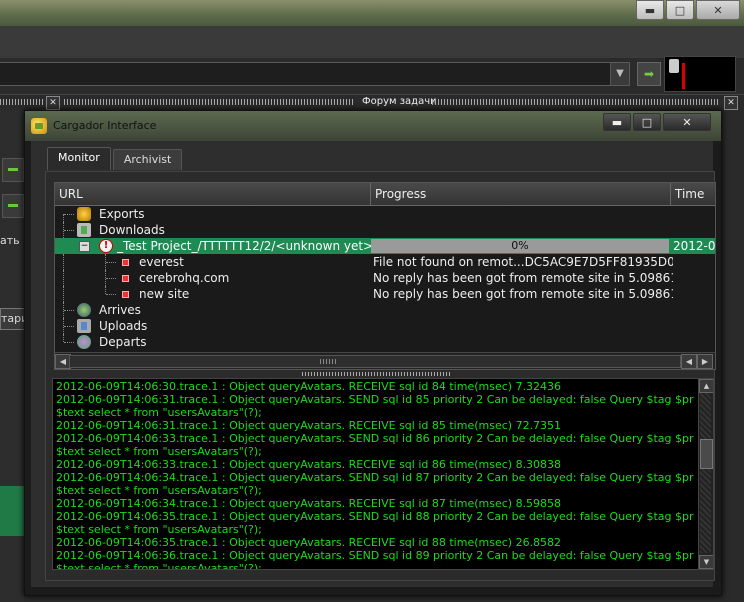 This screenshot has width=744, height=602. What do you see at coordinates (385, 218) in the screenshot?
I see `tree-row-exports: Exports` at bounding box center [385, 218].